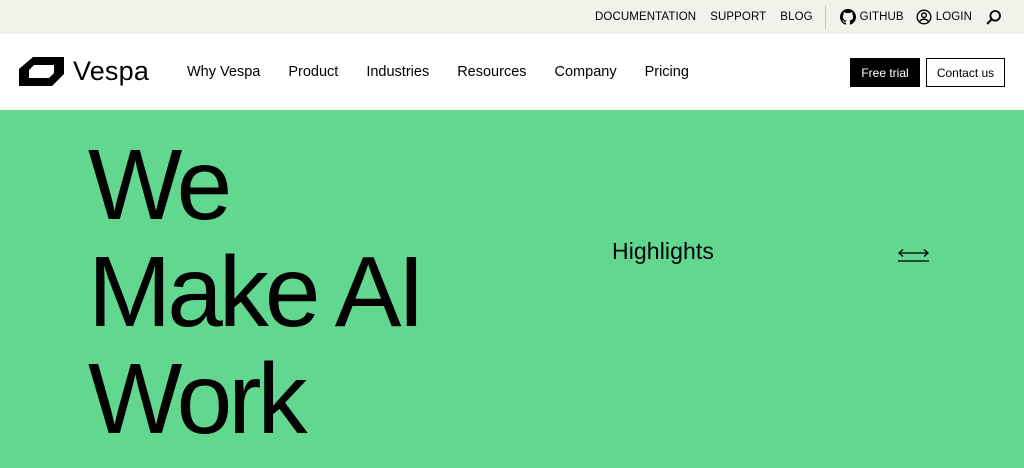 This screenshot has width=1024, height=468. Describe the element at coordinates (313, 72) in the screenshot. I see `nav-item-product: Product` at that location.